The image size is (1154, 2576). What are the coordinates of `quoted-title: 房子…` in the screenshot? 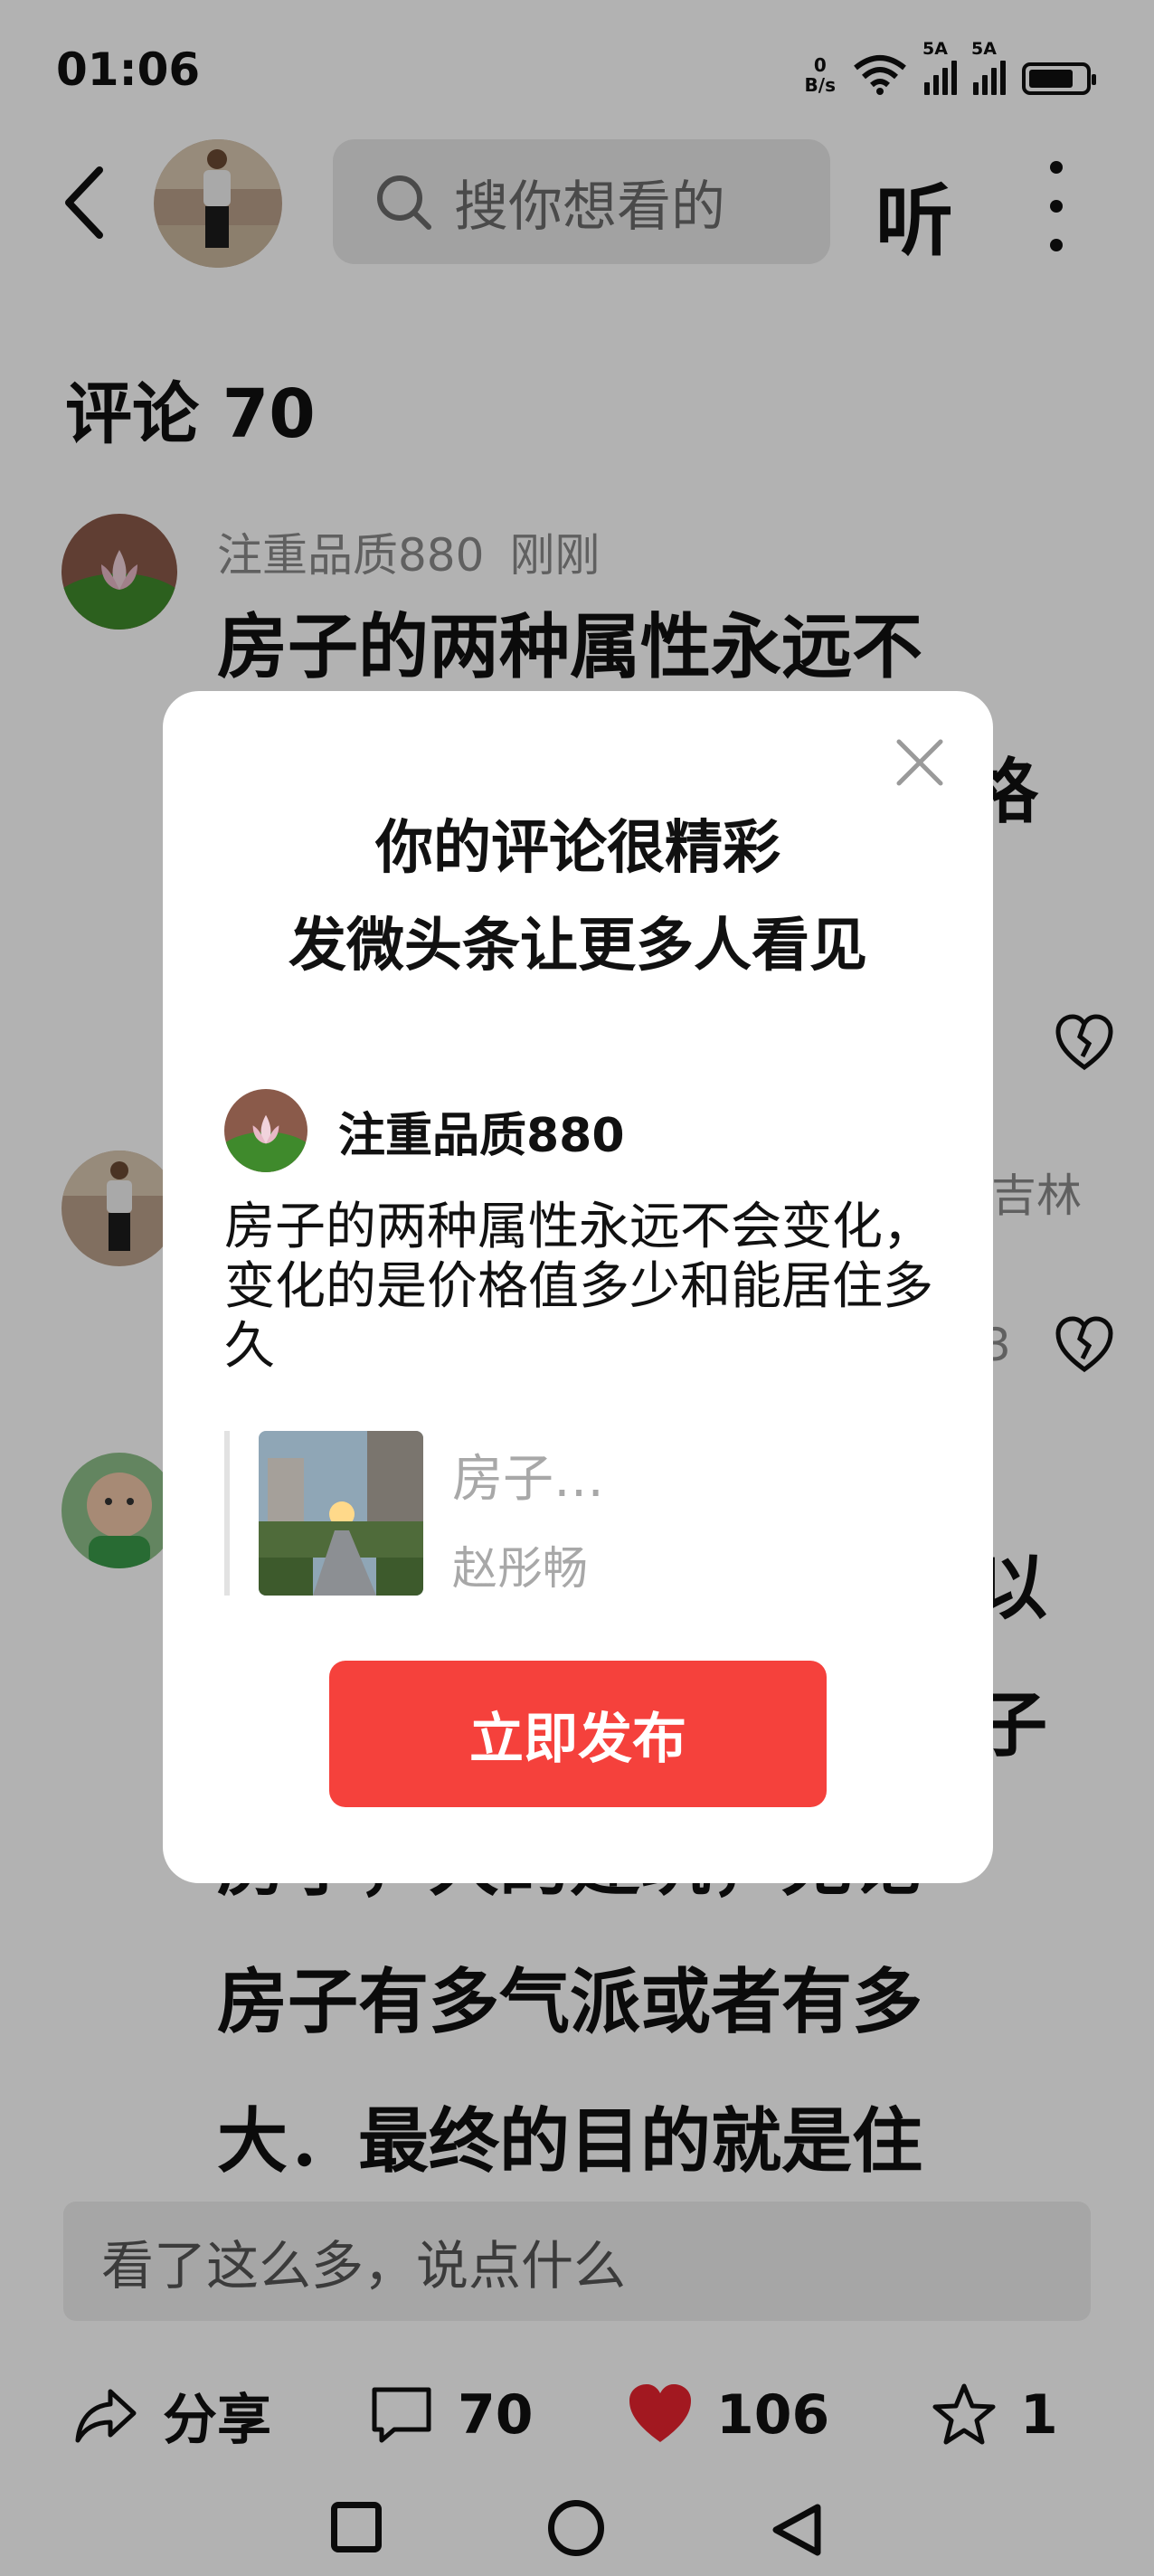 It's located at (528, 1479).